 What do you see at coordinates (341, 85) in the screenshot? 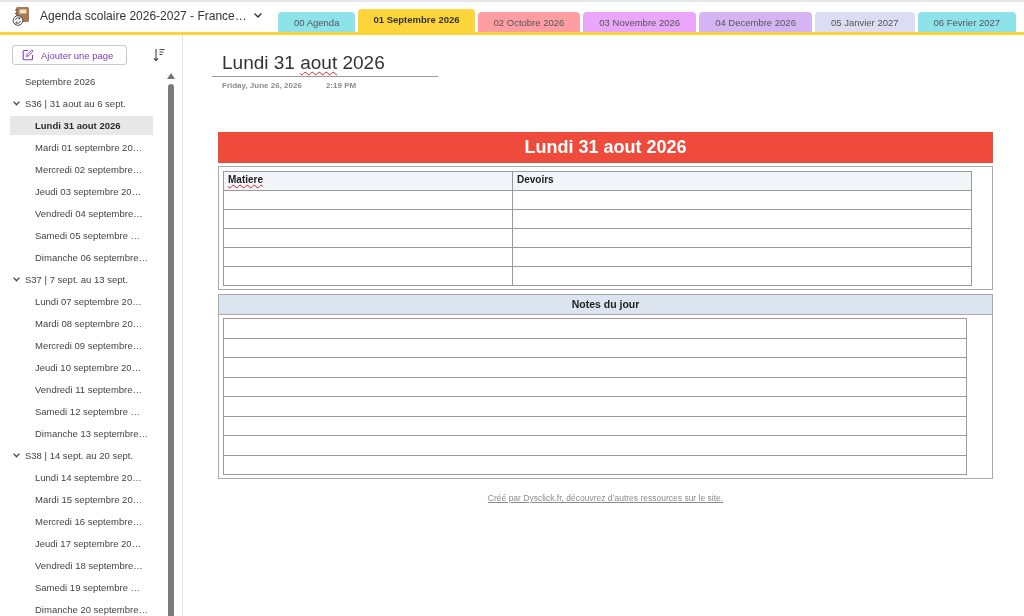
I see `page-time: 2:19 PM` at bounding box center [341, 85].